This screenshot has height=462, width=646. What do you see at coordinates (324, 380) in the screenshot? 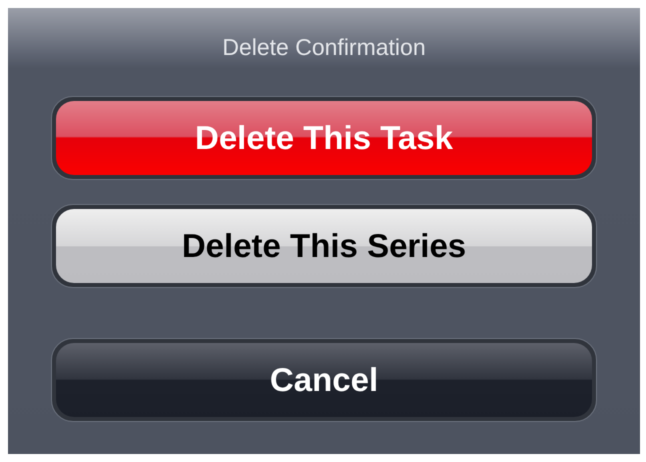
I see `action-button: Cancel` at bounding box center [324, 380].